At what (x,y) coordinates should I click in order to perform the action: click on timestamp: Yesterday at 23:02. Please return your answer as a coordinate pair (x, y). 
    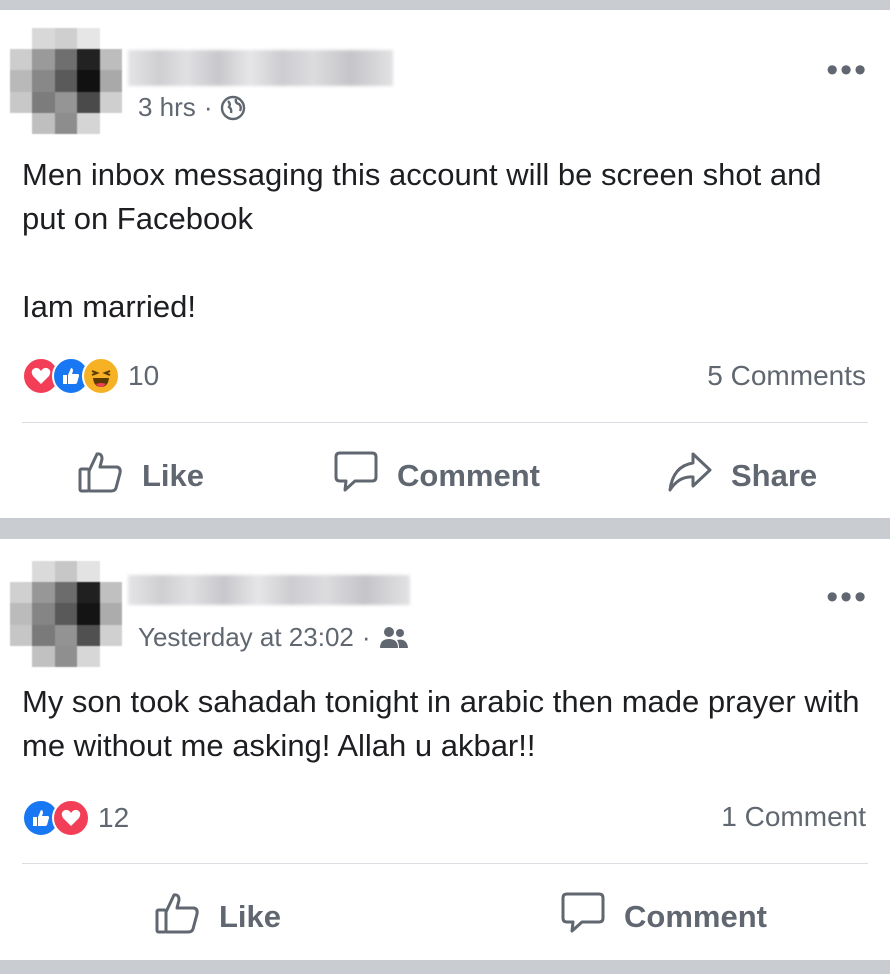
    Looking at the image, I should click on (246, 637).